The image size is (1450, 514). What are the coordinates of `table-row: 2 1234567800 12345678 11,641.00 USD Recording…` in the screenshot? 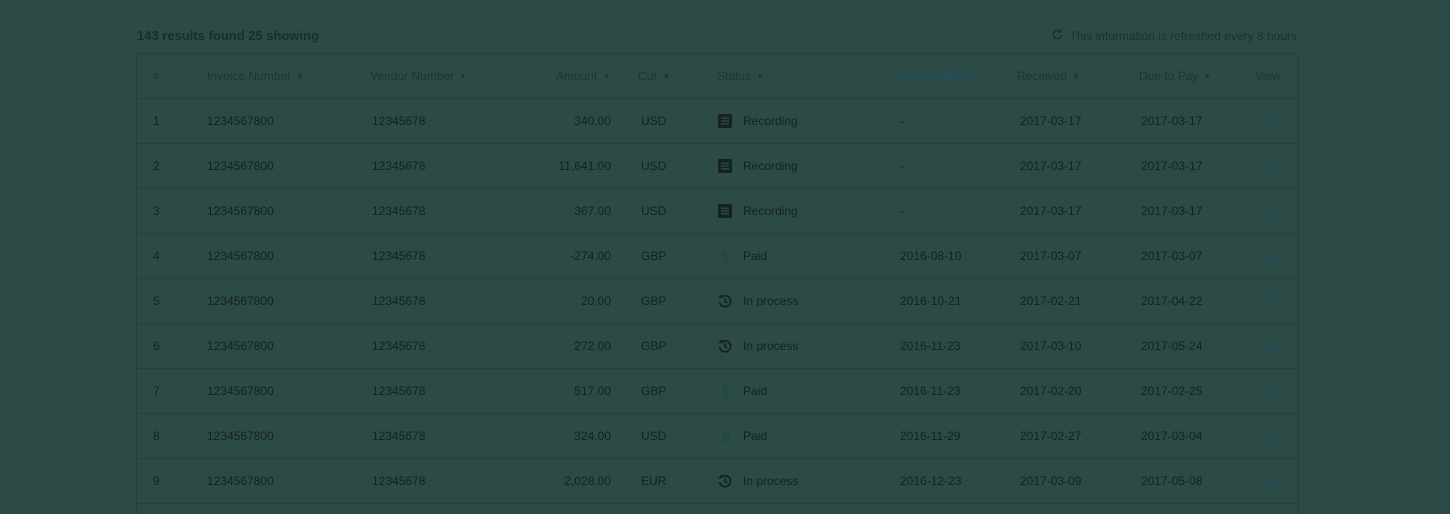 It's located at (717, 166).